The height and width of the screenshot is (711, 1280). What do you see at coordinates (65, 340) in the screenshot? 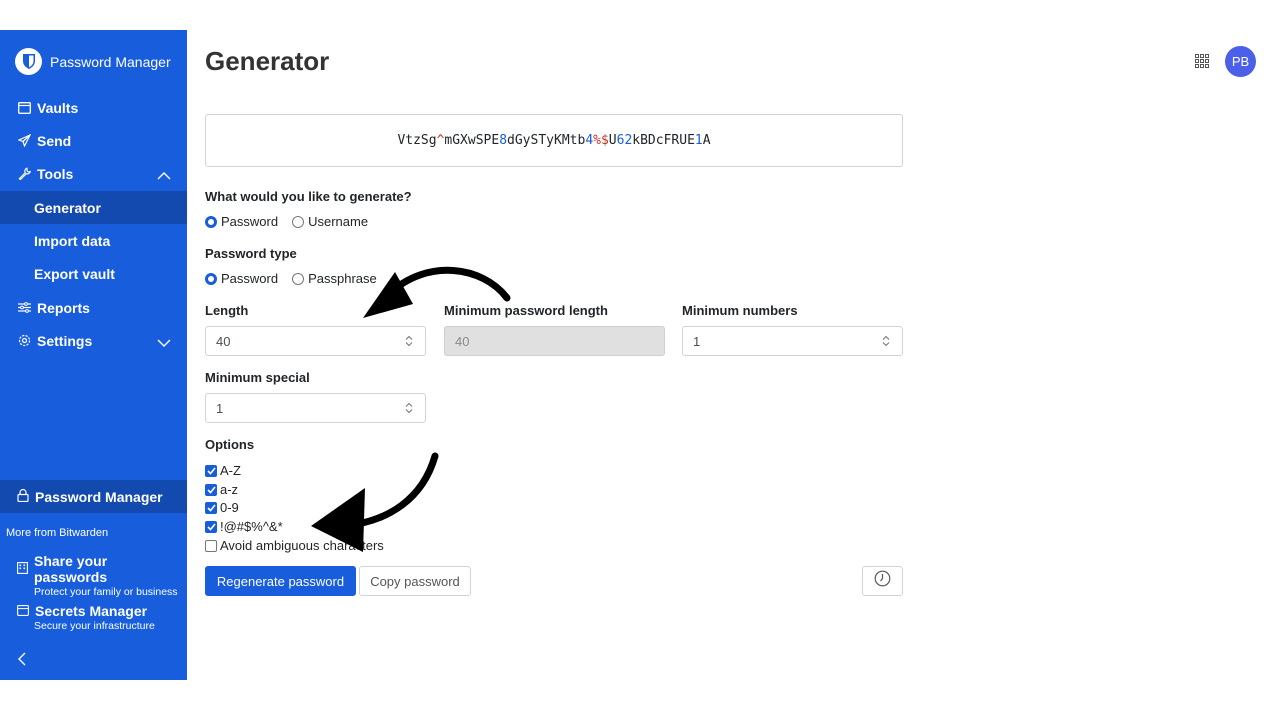
I see `sidebar-item-label: Settings` at bounding box center [65, 340].